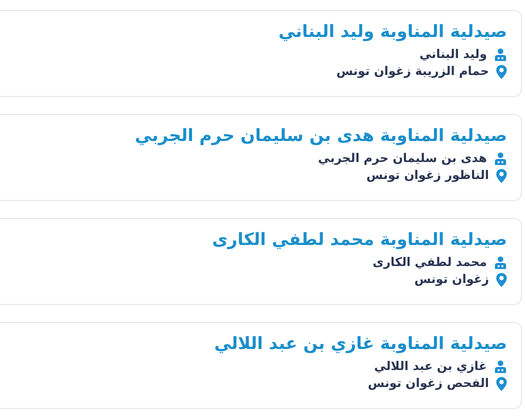  What do you see at coordinates (412, 71) in the screenshot?
I see `address-text: حمام الزريبة زغوان تونس` at bounding box center [412, 71].